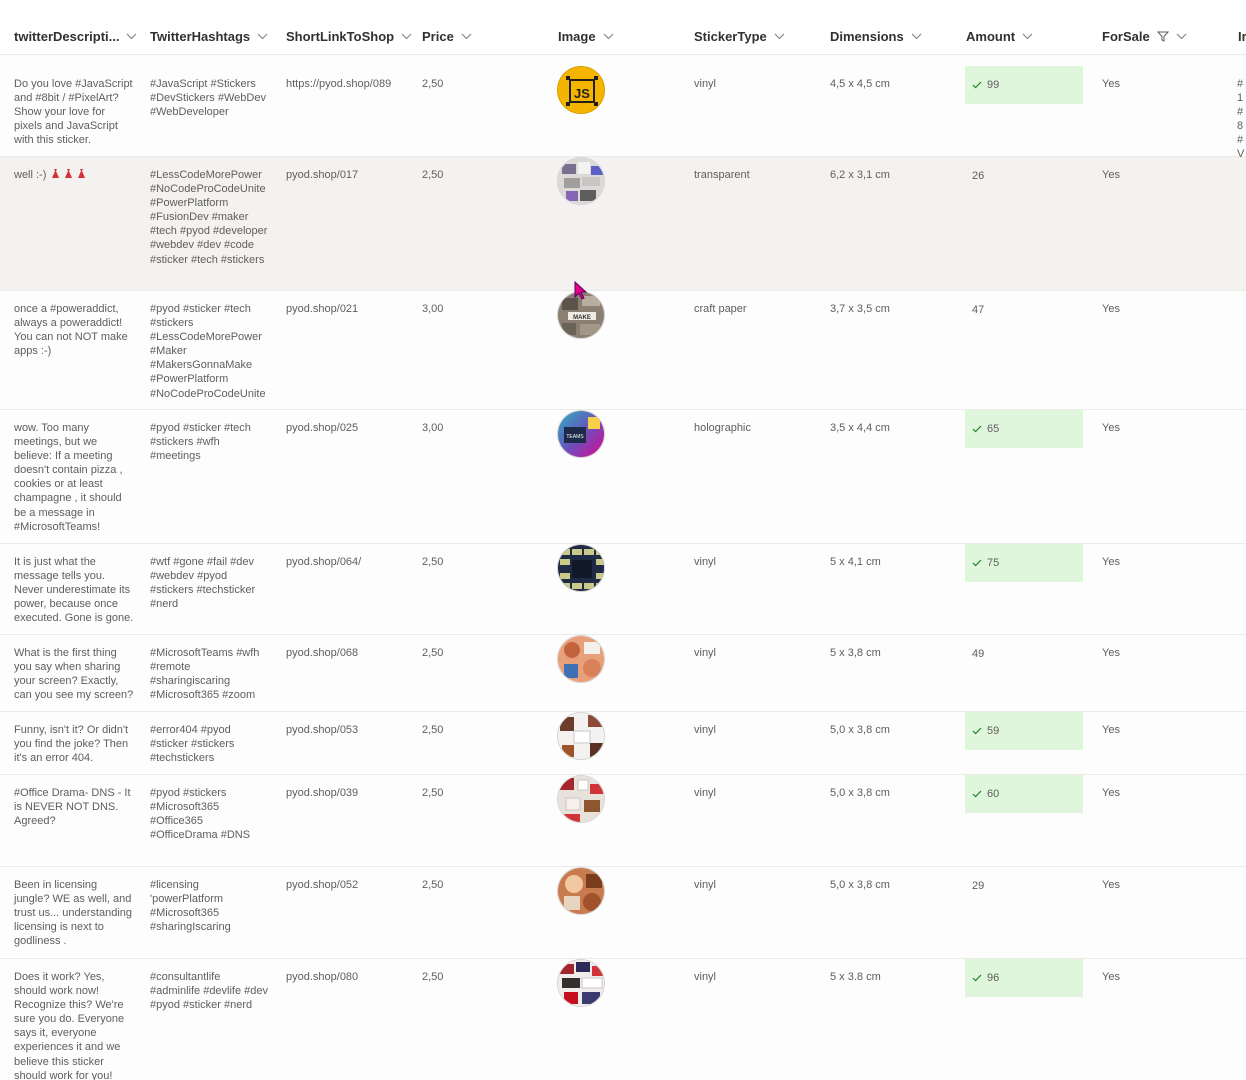 This screenshot has height=1080, width=1246. Describe the element at coordinates (1024, 978) in the screenshot. I see `cell-amount: 96` at that location.